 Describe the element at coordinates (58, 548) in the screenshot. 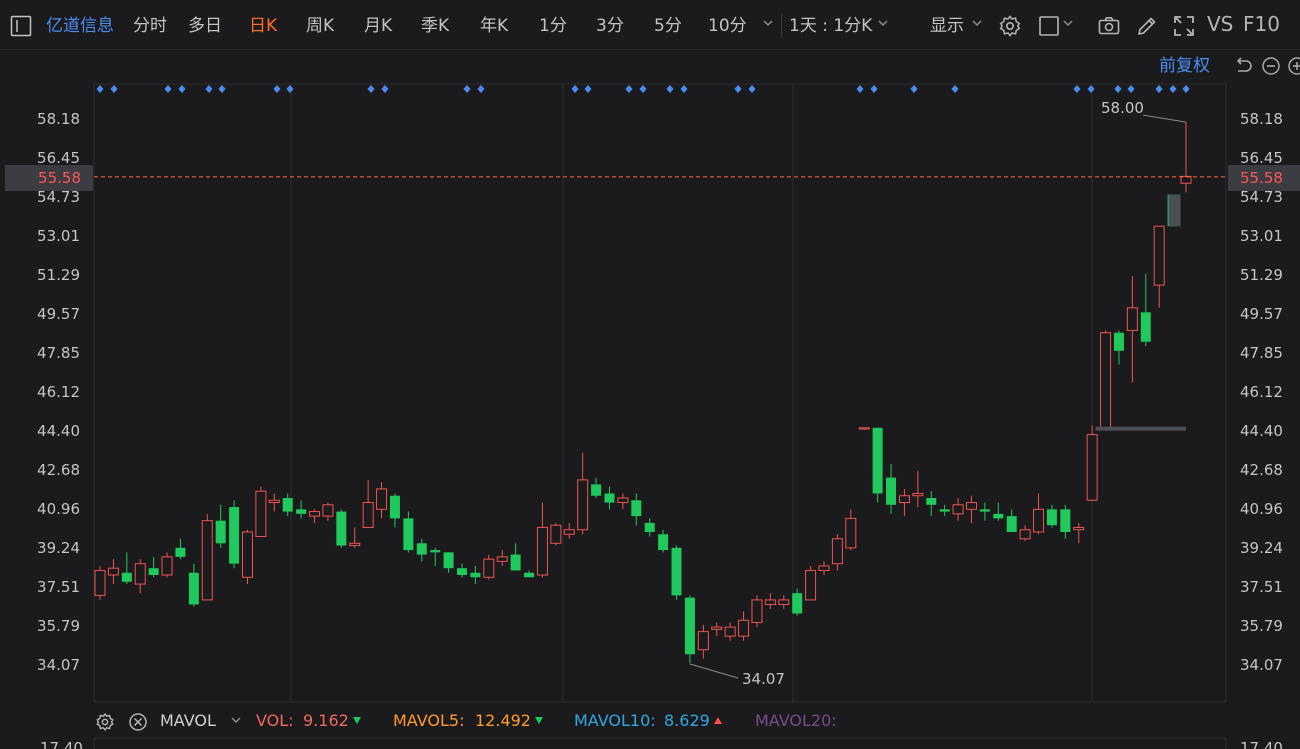

I see `y-axis-tick-left: 39.24` at that location.